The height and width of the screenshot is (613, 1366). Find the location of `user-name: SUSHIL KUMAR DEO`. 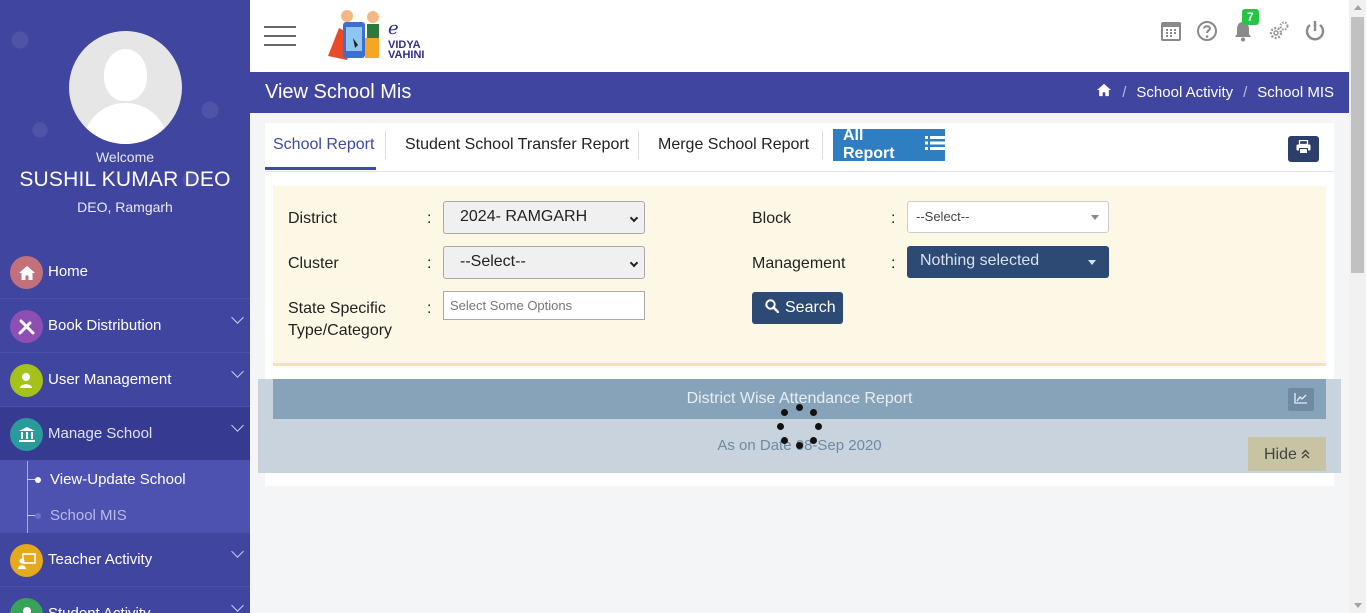

user-name: SUSHIL KUMAR DEO is located at coordinates (125, 179).